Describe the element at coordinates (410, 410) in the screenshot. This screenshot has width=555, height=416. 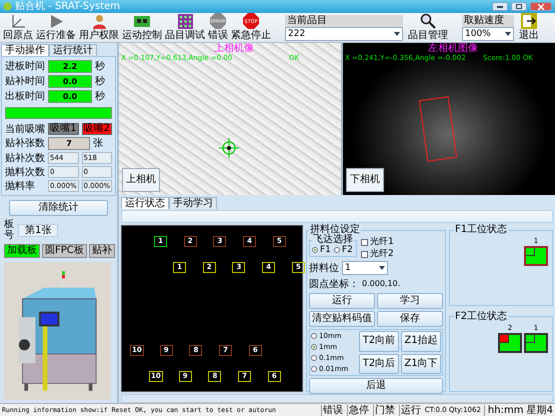
I see `status-indicator: 运行` at that location.